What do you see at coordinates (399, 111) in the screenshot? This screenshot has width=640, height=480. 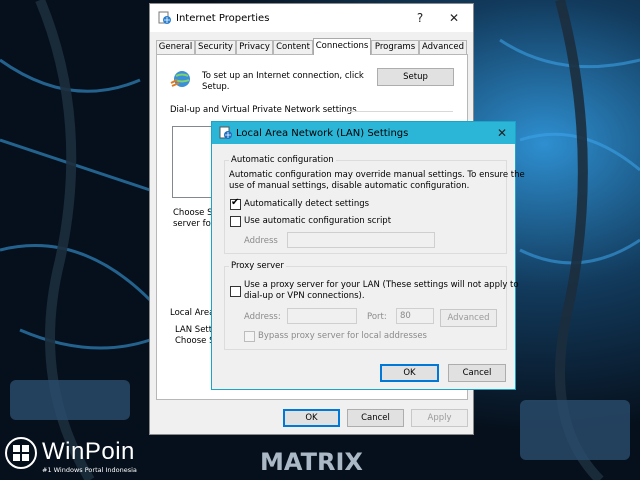 I see `dialup-divider` at bounding box center [399, 111].